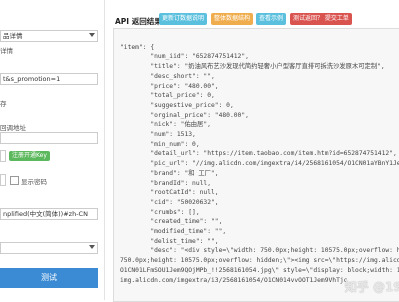  I want to click on code-line: "desc_short": "",, so click(167, 76).